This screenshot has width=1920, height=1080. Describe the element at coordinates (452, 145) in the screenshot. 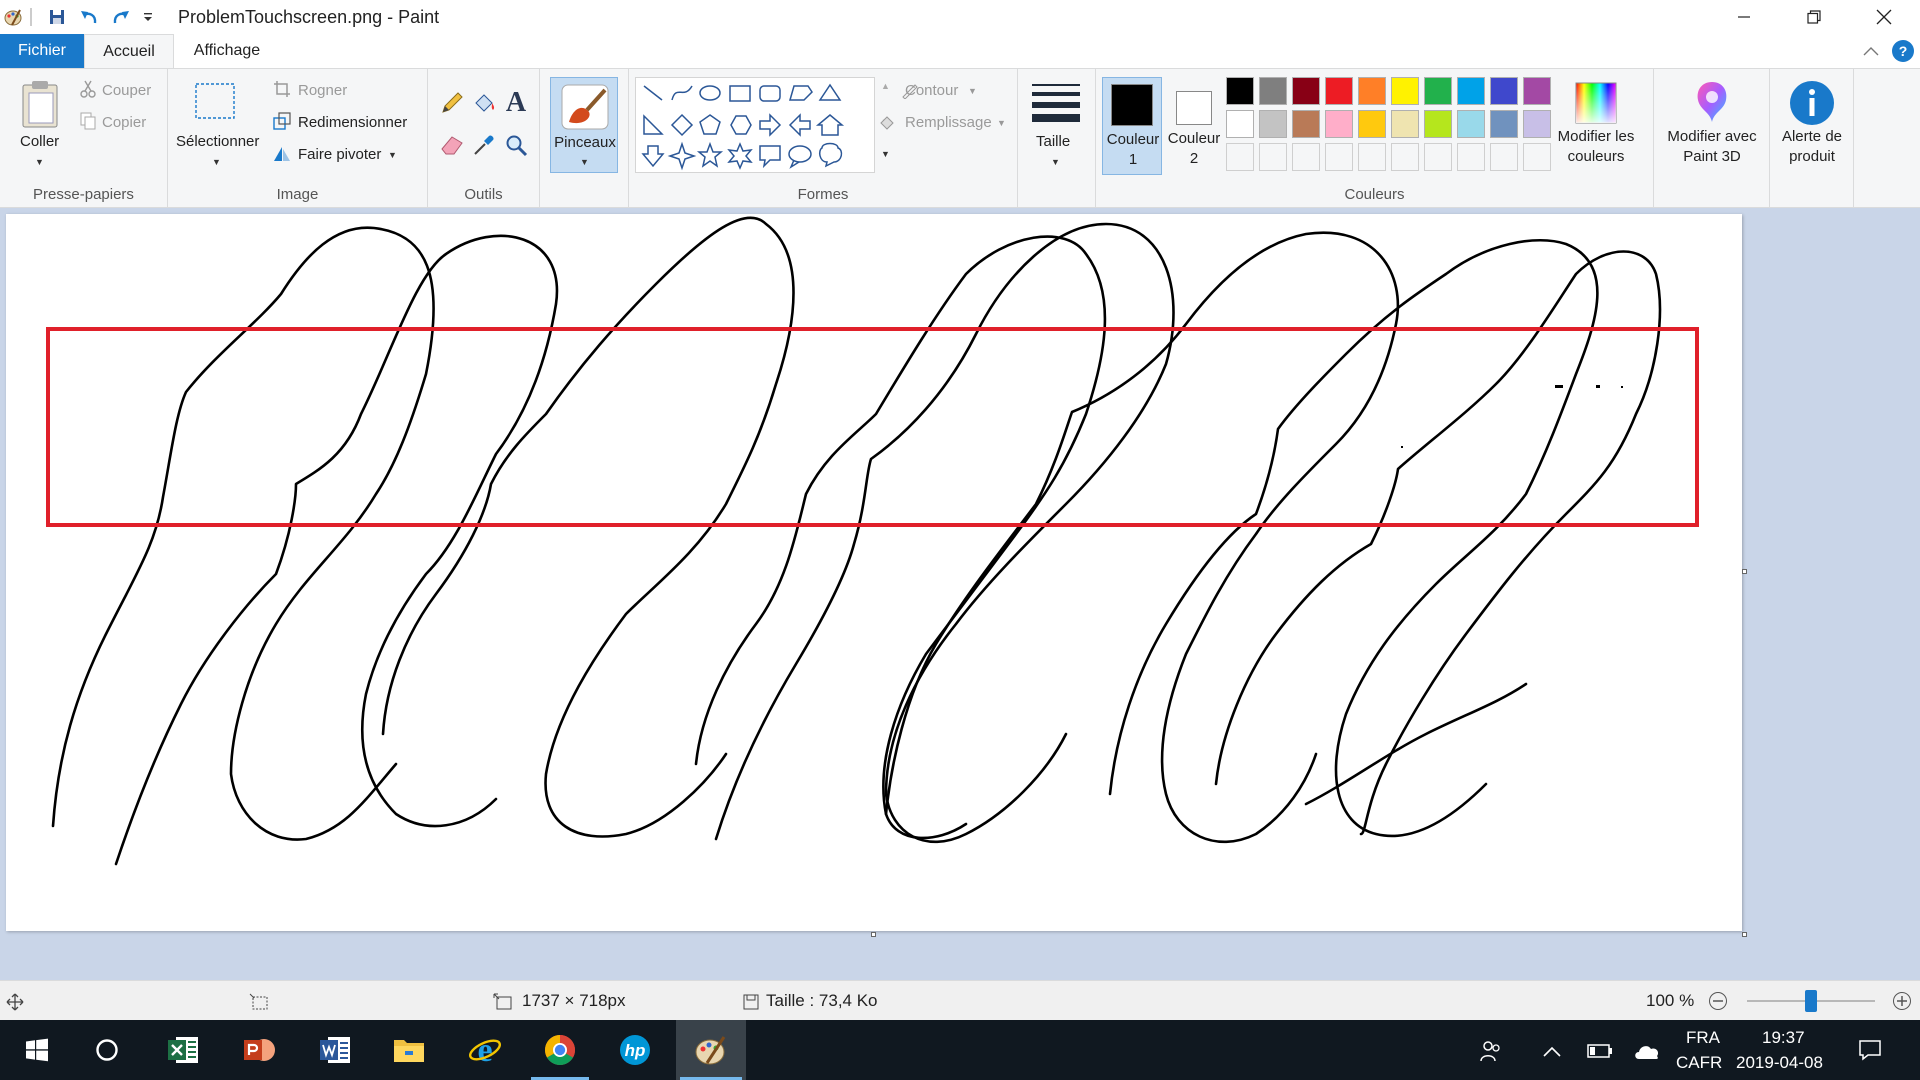

I see `eraser-icon` at that location.